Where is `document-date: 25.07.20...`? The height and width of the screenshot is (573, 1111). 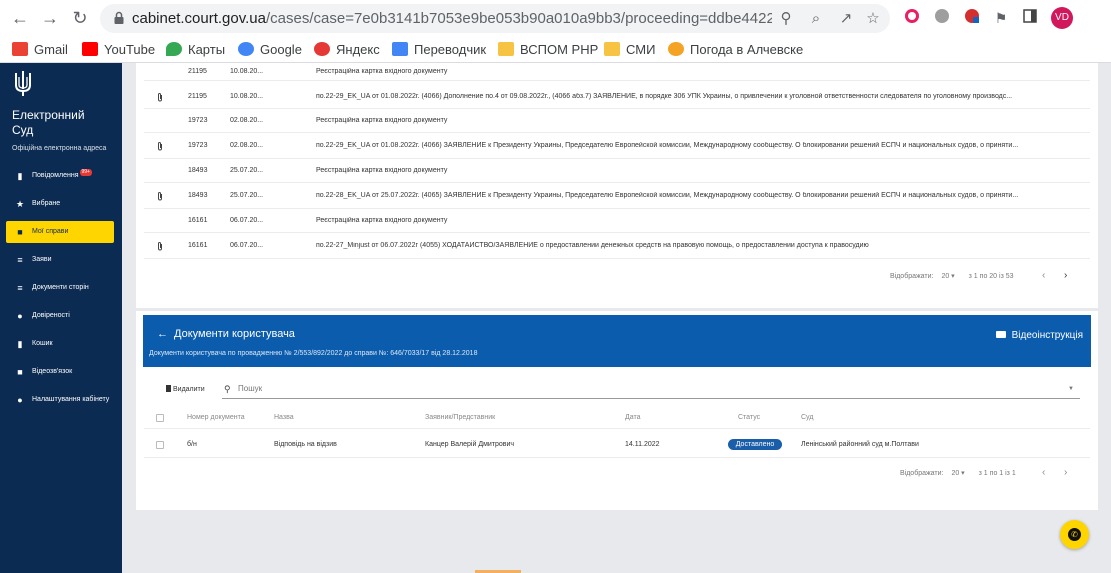 document-date: 25.07.20... is located at coordinates (247, 195).